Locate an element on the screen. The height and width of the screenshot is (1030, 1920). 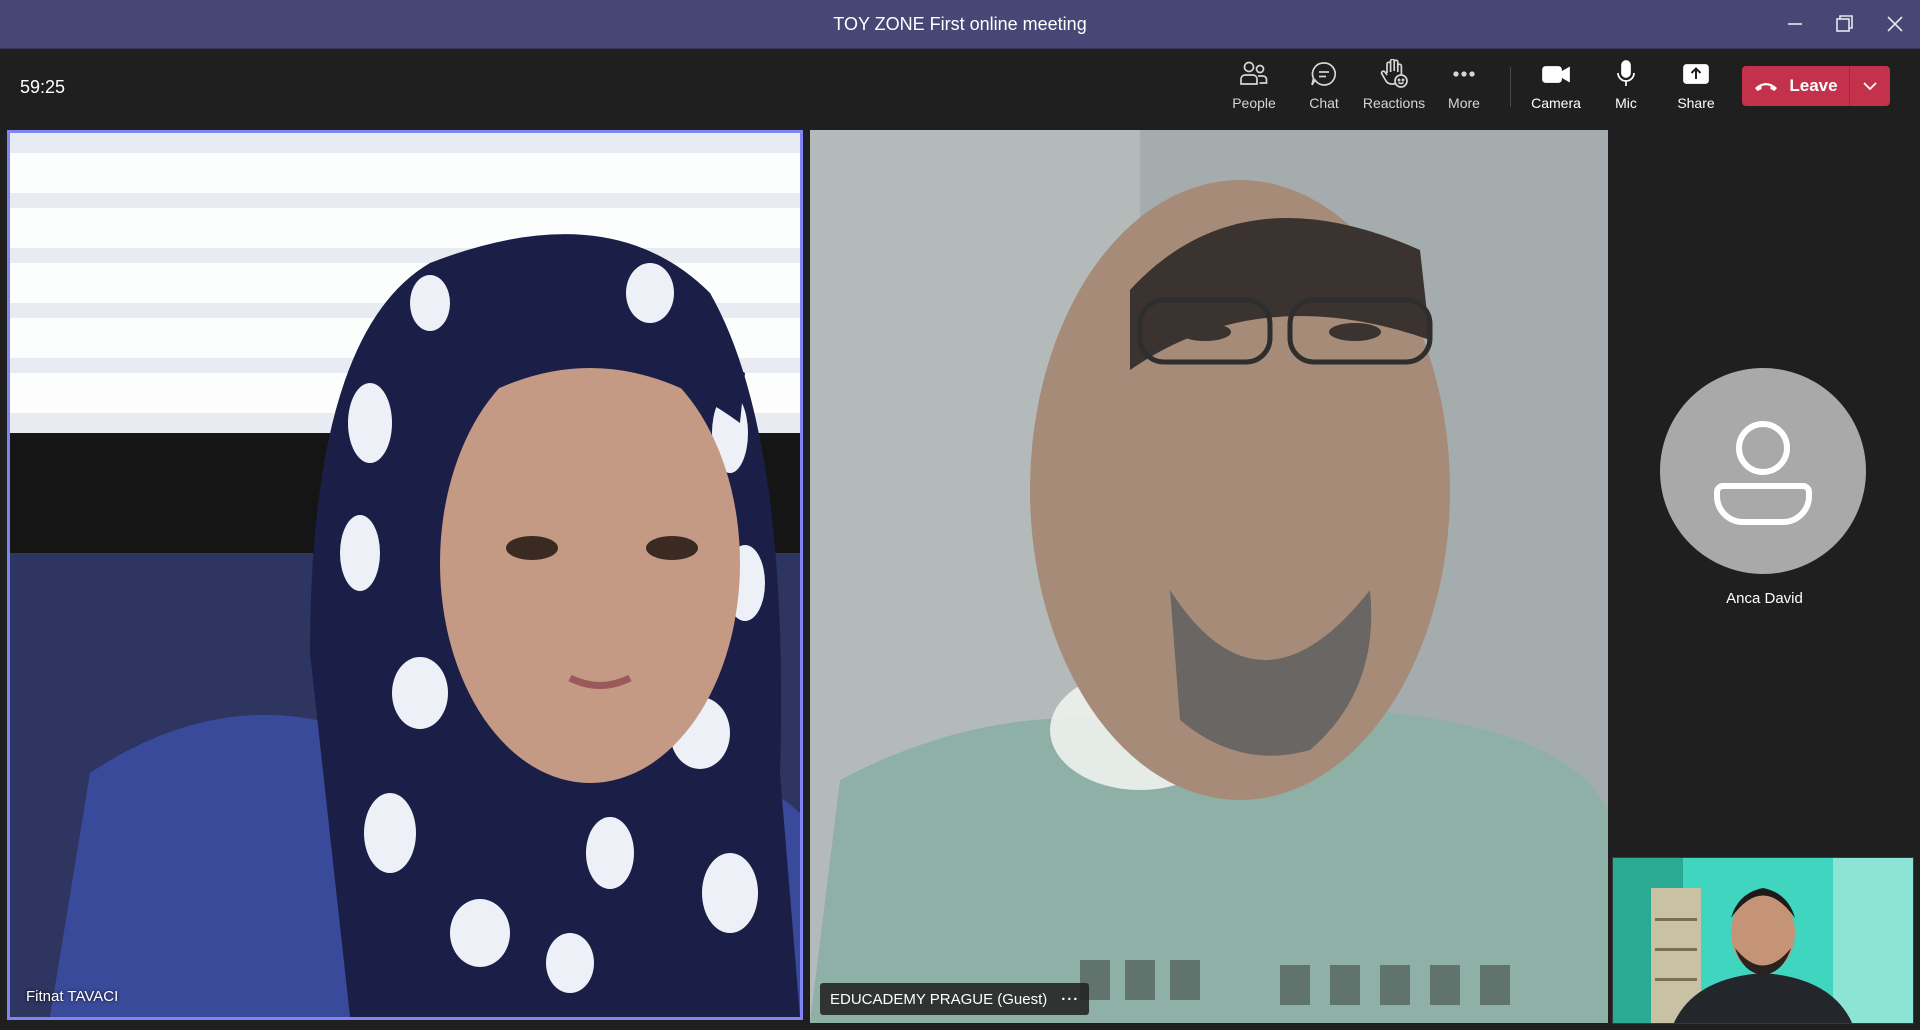
minimize-icon is located at coordinates (1795, 24).